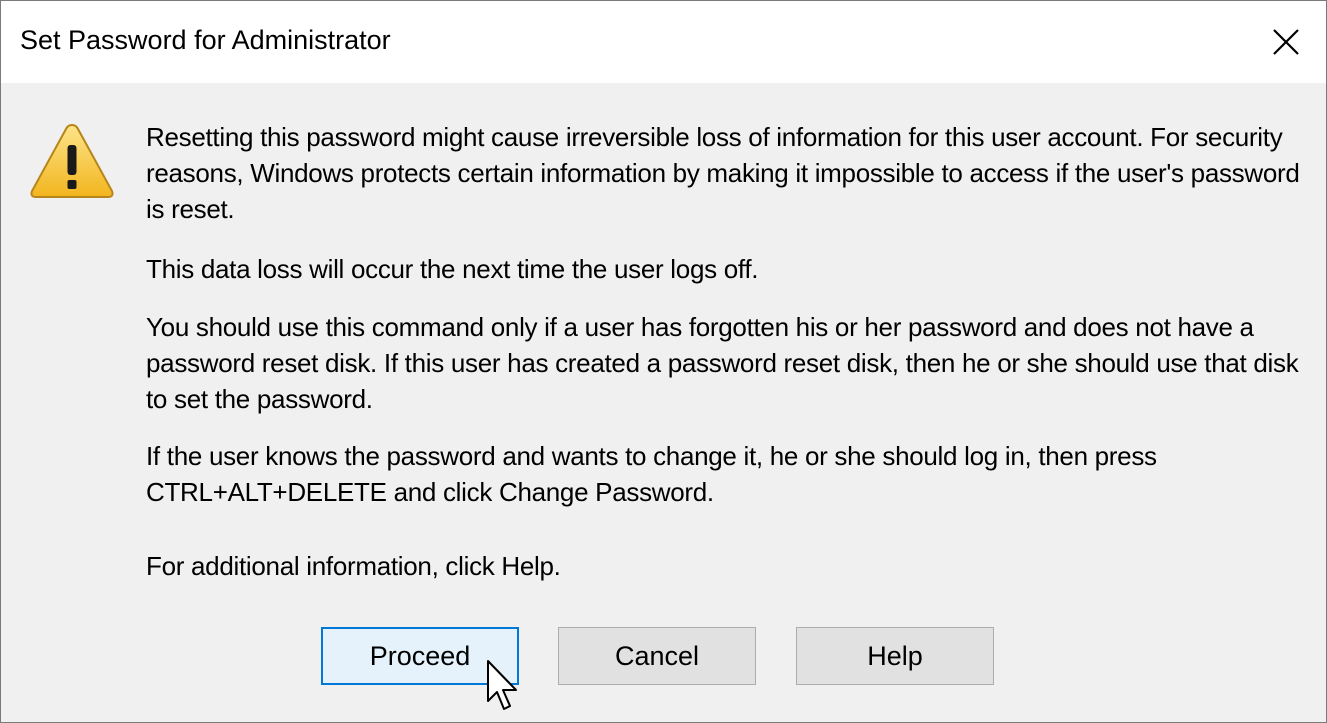  What do you see at coordinates (895, 656) in the screenshot?
I see `help-button: Help` at bounding box center [895, 656].